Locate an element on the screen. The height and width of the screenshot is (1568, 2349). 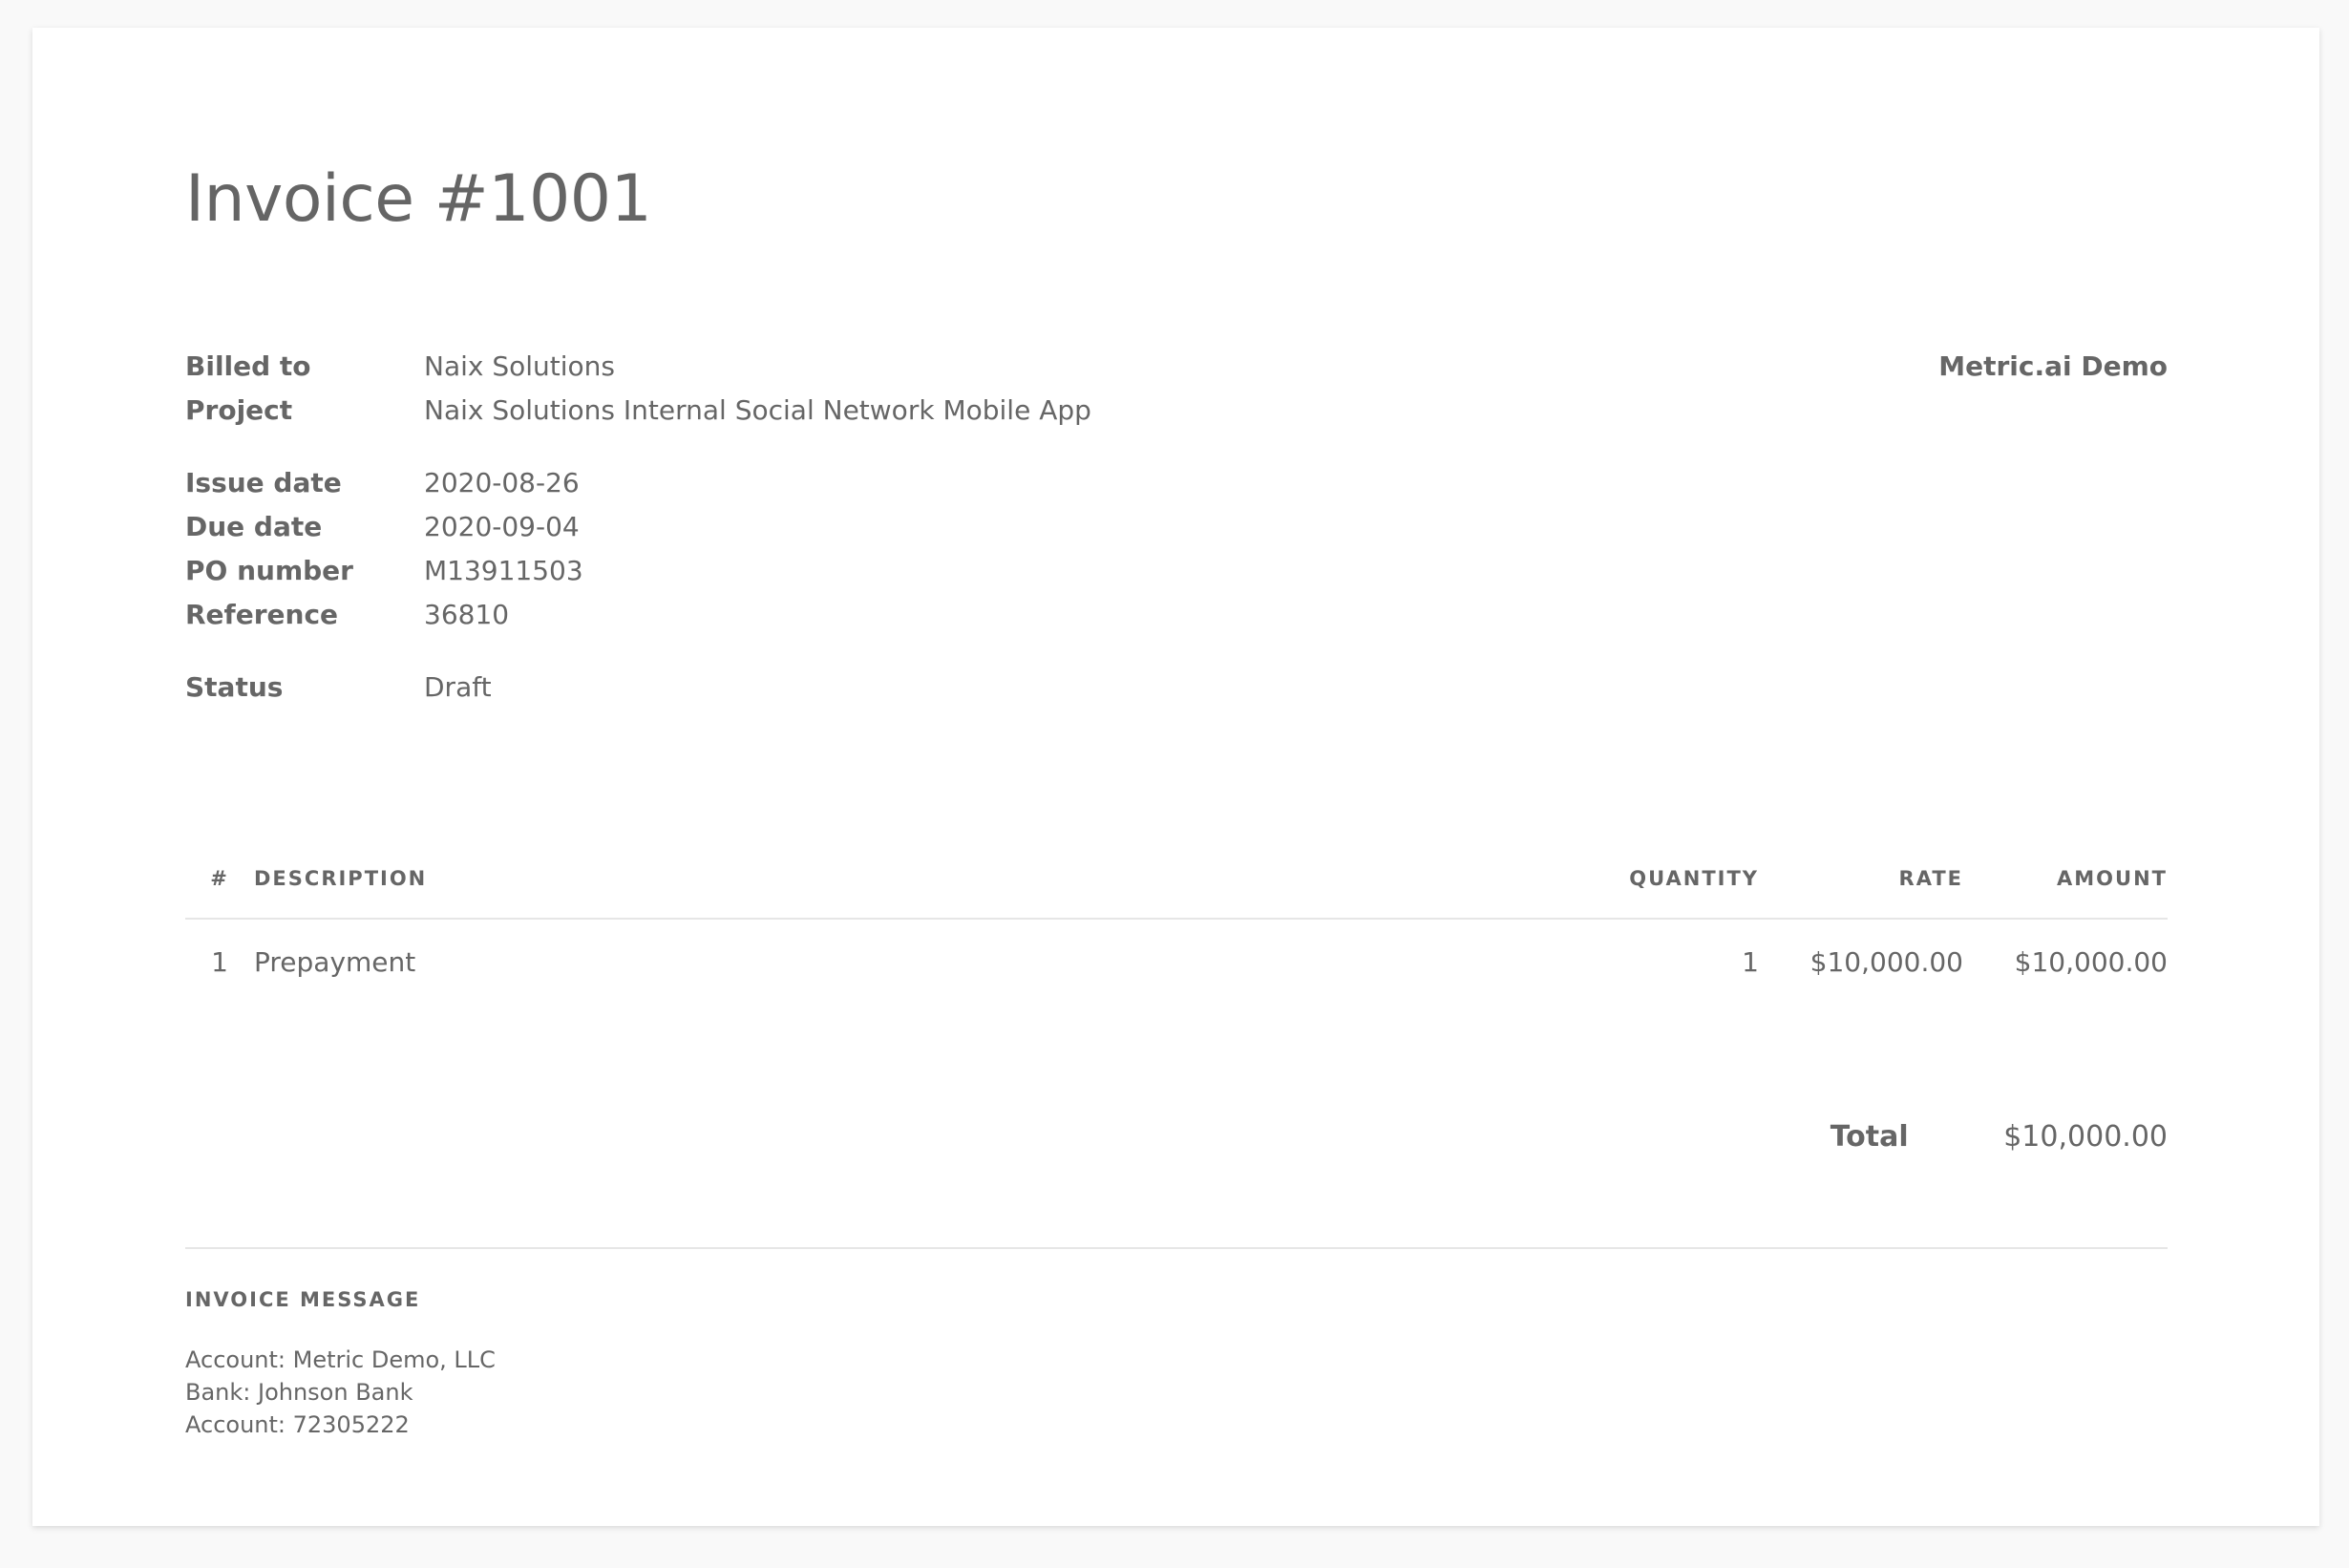
table-header-row: # DESCRIPTION QUANTITY RATE AMOUNT is located at coordinates (1177, 879).